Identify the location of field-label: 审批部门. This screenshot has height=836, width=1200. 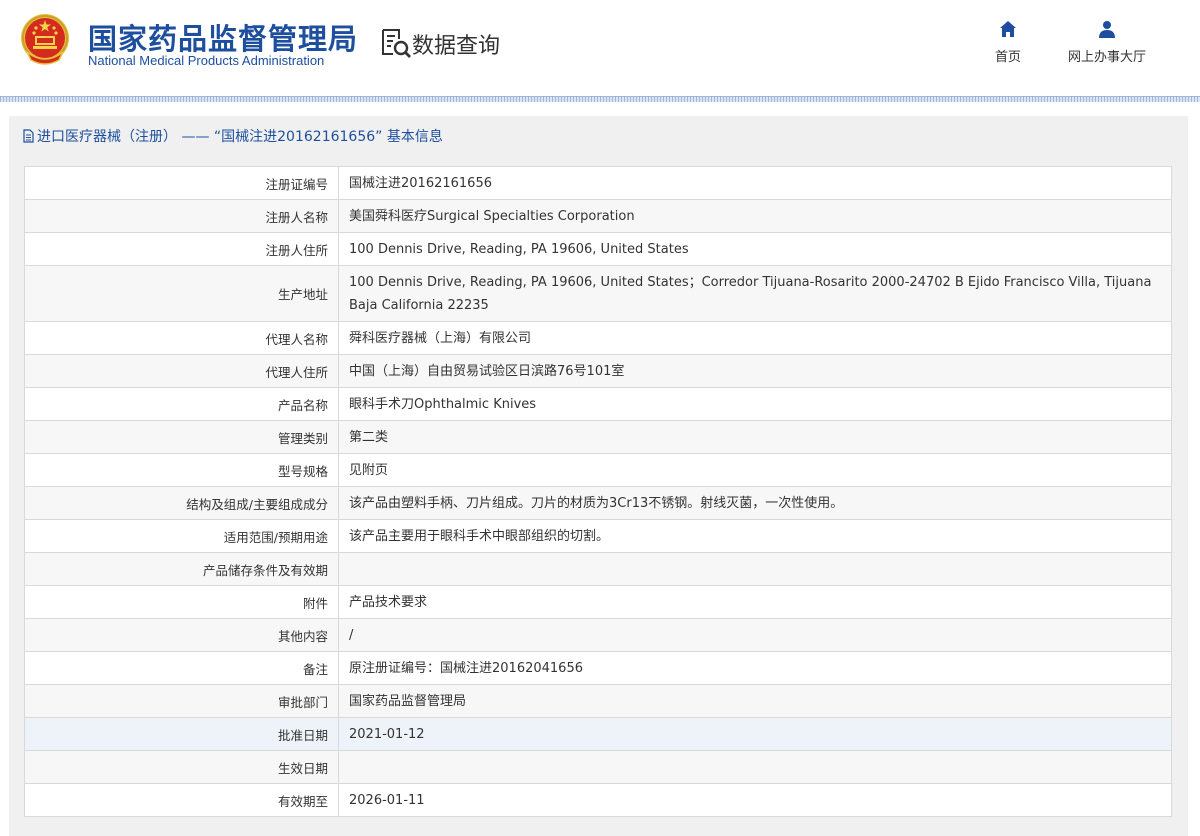
(181, 701).